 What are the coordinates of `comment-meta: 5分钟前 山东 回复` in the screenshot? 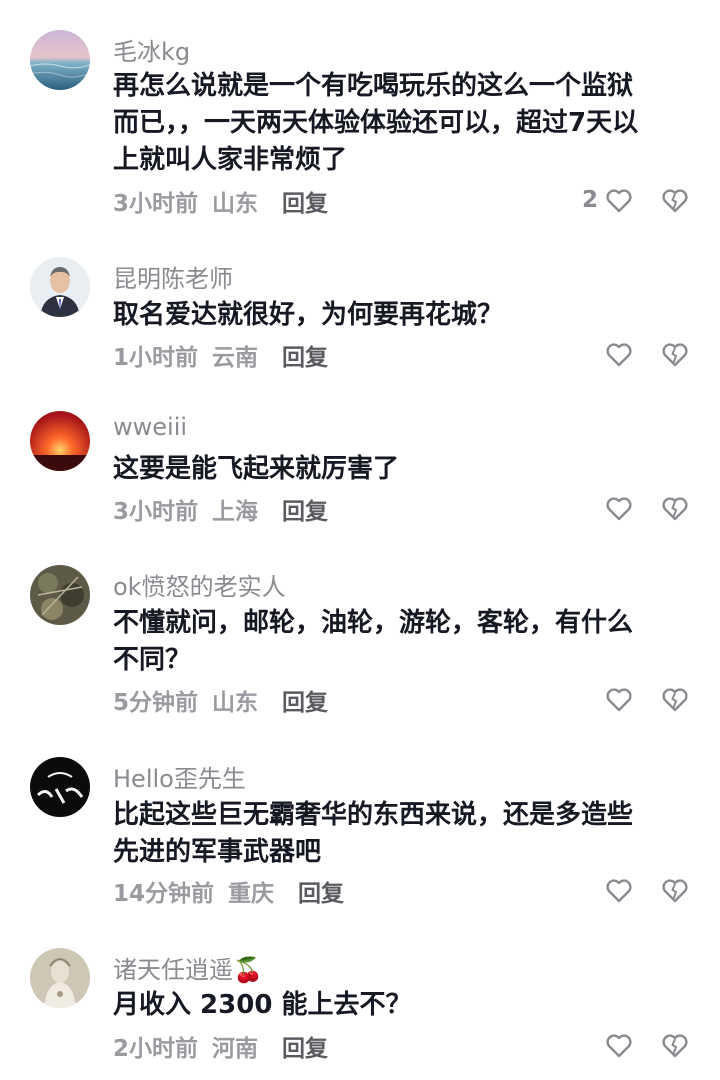 It's located at (220, 700).